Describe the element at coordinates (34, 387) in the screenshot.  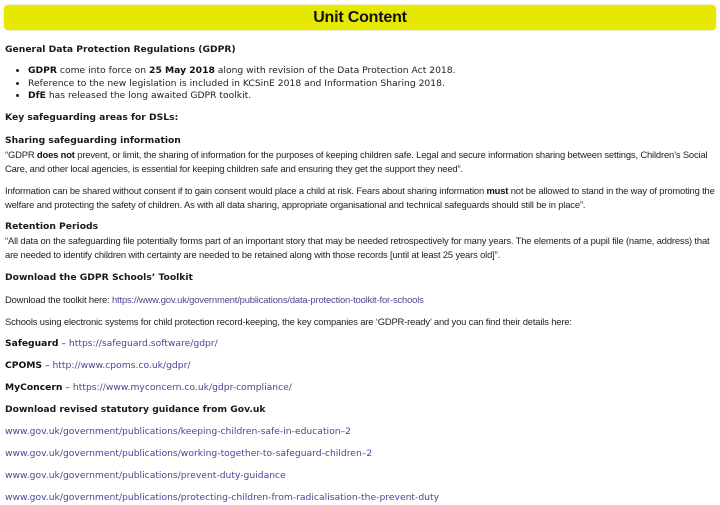
I see `company-name: MyConcern` at that location.